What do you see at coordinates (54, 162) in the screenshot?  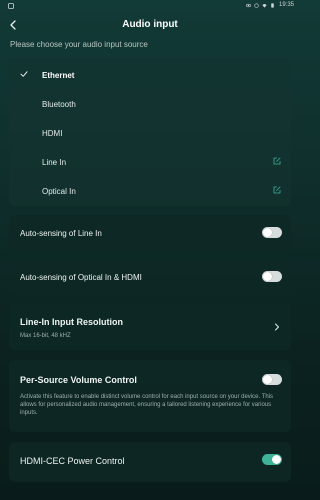 I see `source-item-label: Line In` at bounding box center [54, 162].